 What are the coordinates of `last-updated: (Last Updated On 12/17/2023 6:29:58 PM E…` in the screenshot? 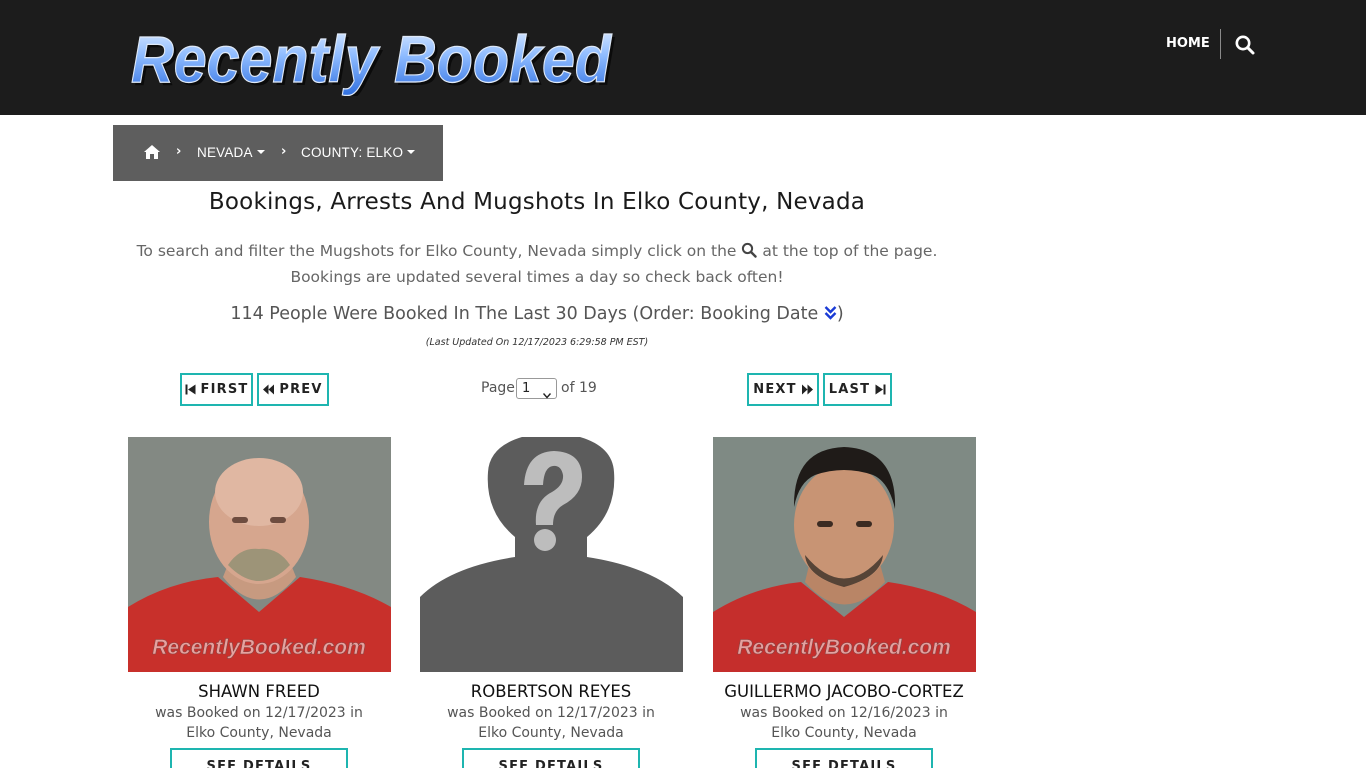 It's located at (537, 342).